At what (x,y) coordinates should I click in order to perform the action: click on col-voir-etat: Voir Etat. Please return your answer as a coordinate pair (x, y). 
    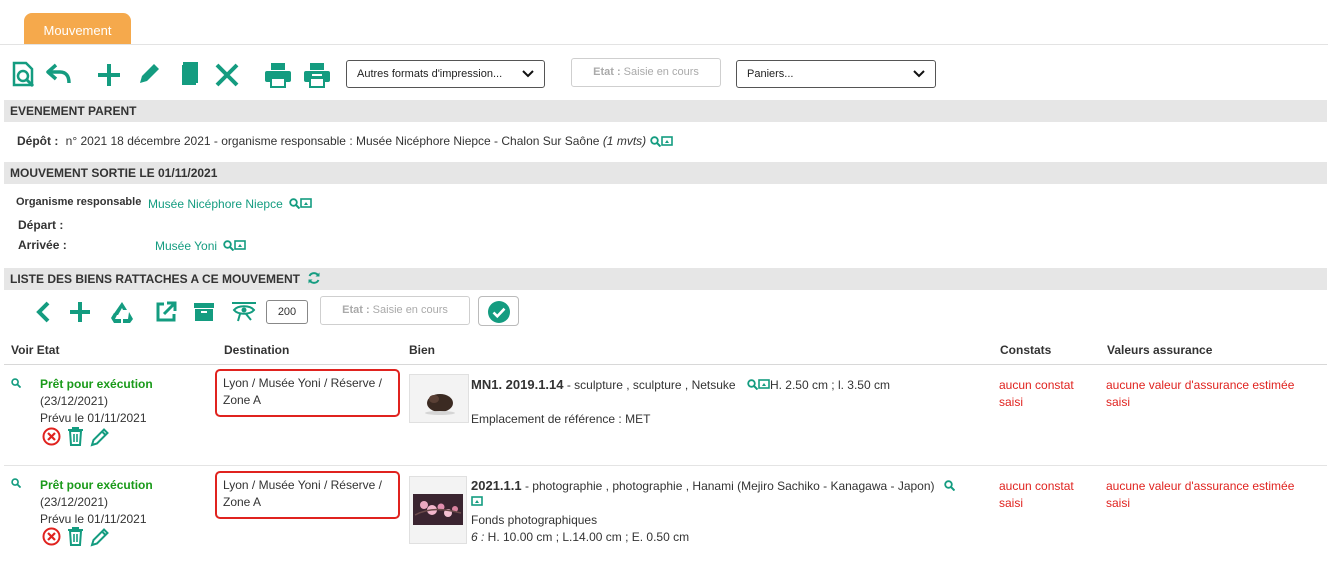
    Looking at the image, I should click on (35, 350).